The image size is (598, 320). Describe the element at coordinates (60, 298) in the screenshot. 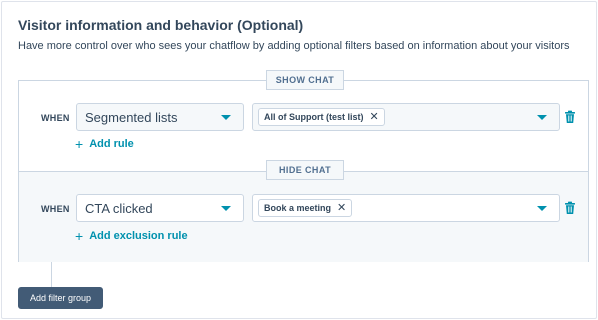

I see `add-filter-group-button: Add filter group` at that location.